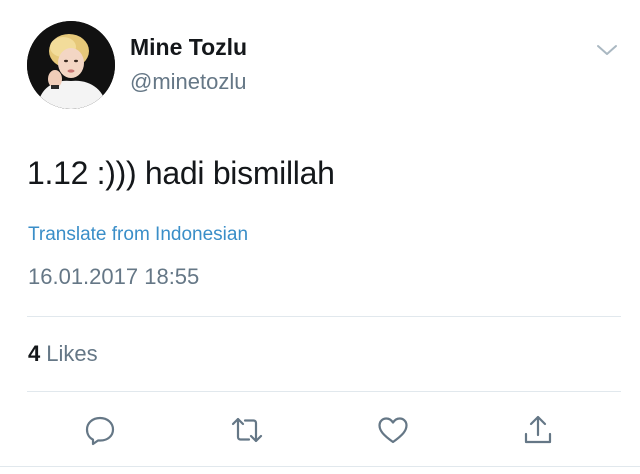  Describe the element at coordinates (138, 235) in the screenshot. I see `translate-link: Translate from Indonesian` at that location.